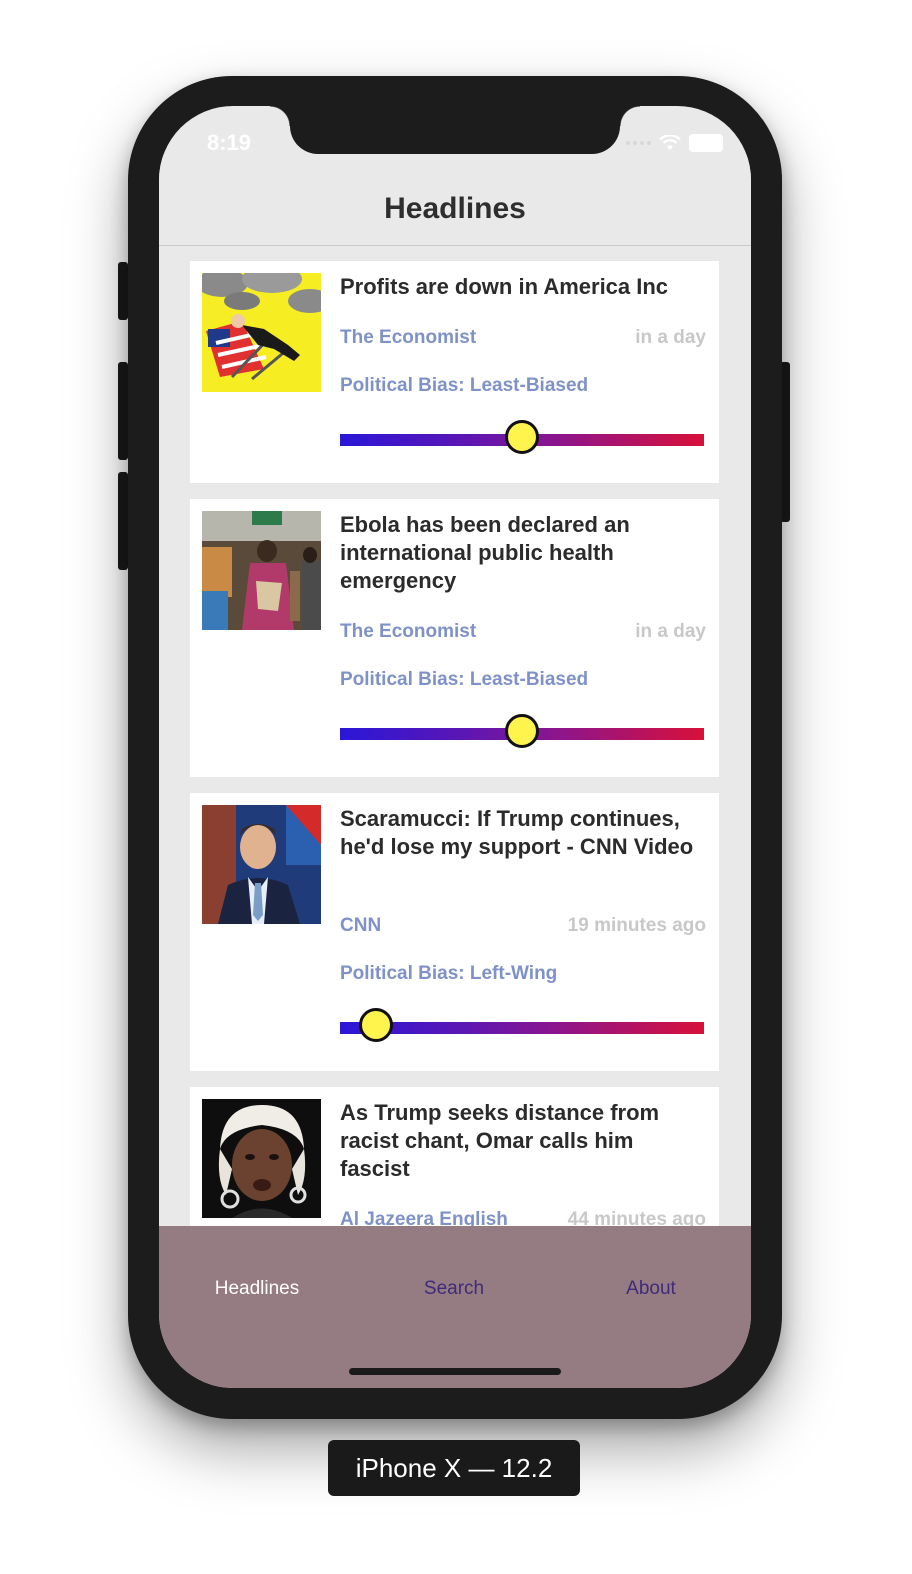  Describe the element at coordinates (123, 291) in the screenshot. I see `silent-switch` at that location.